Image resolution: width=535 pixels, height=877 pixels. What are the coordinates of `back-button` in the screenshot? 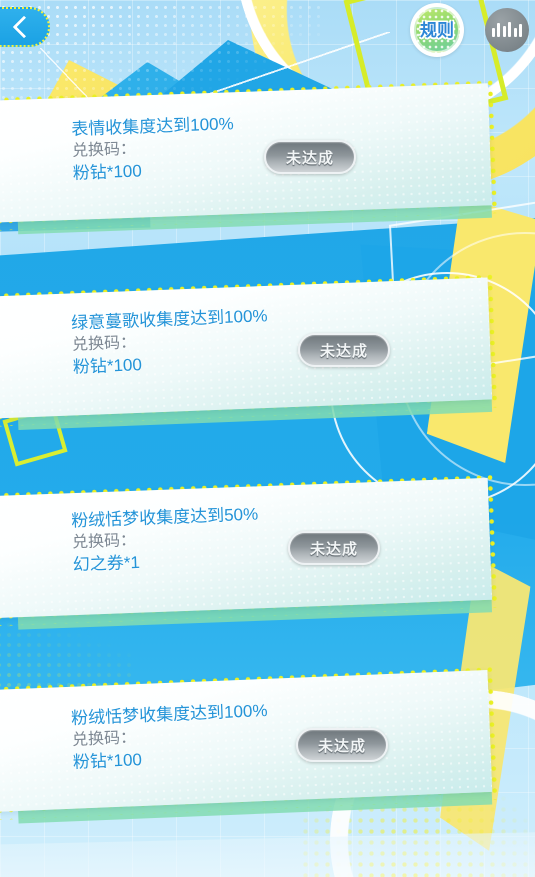 It's located at (25, 27).